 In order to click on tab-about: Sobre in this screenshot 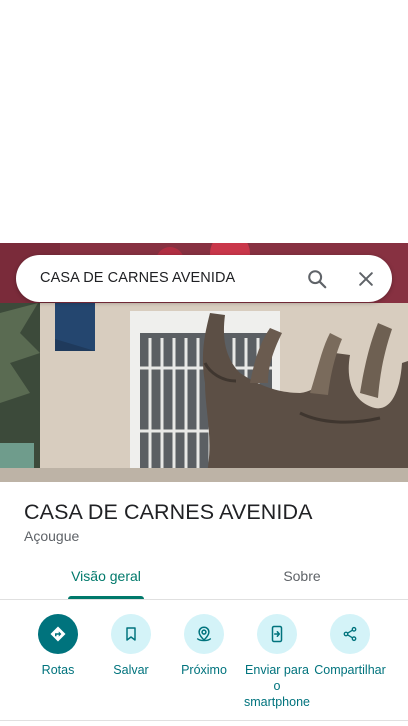, I will do `click(302, 578)`.